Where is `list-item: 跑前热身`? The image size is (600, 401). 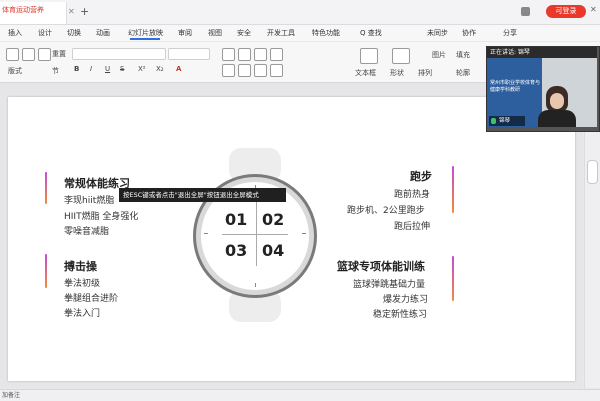
list-item: 跑前热身 is located at coordinates (412, 195).